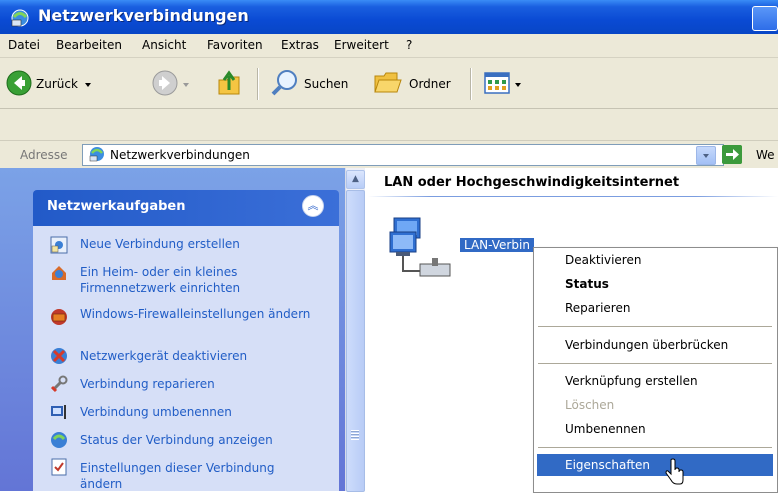 This screenshot has height=493, width=778. Describe the element at coordinates (200, 244) in the screenshot. I see `task-new-connection: Neue Verbindung erstellen` at that location.